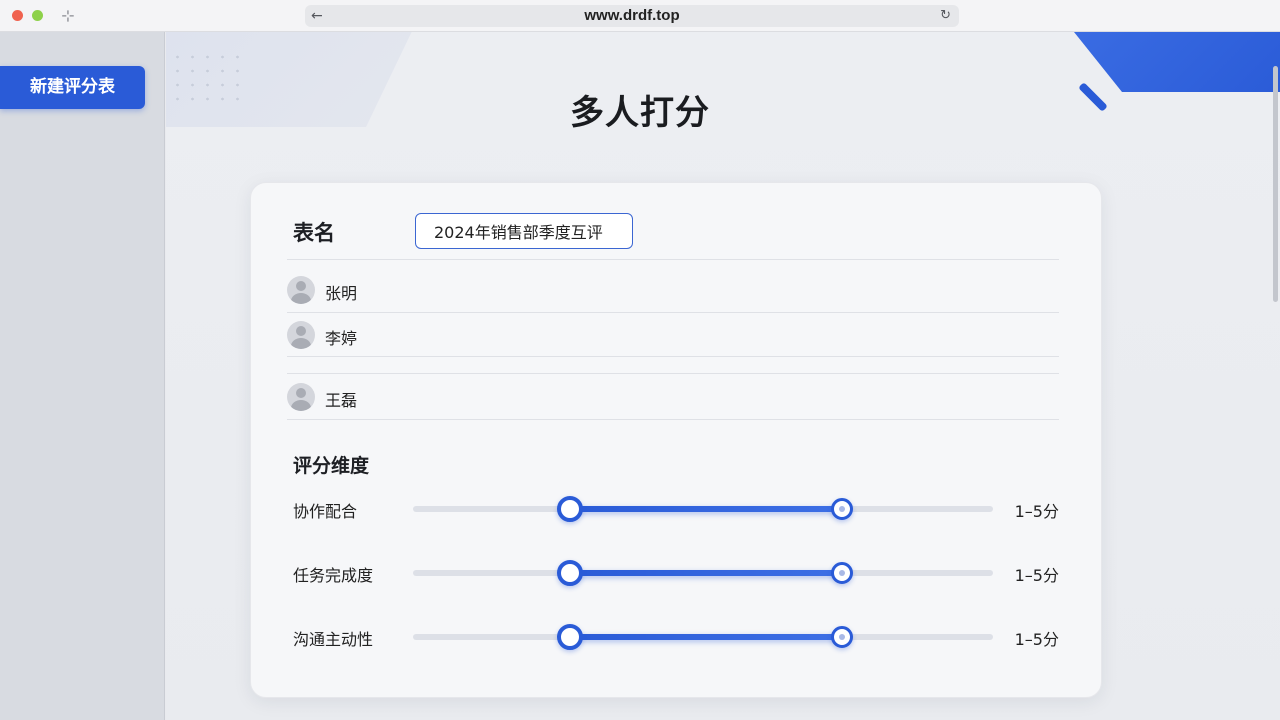  Describe the element at coordinates (673, 291) in the screenshot. I see `member-item: 张明` at that location.